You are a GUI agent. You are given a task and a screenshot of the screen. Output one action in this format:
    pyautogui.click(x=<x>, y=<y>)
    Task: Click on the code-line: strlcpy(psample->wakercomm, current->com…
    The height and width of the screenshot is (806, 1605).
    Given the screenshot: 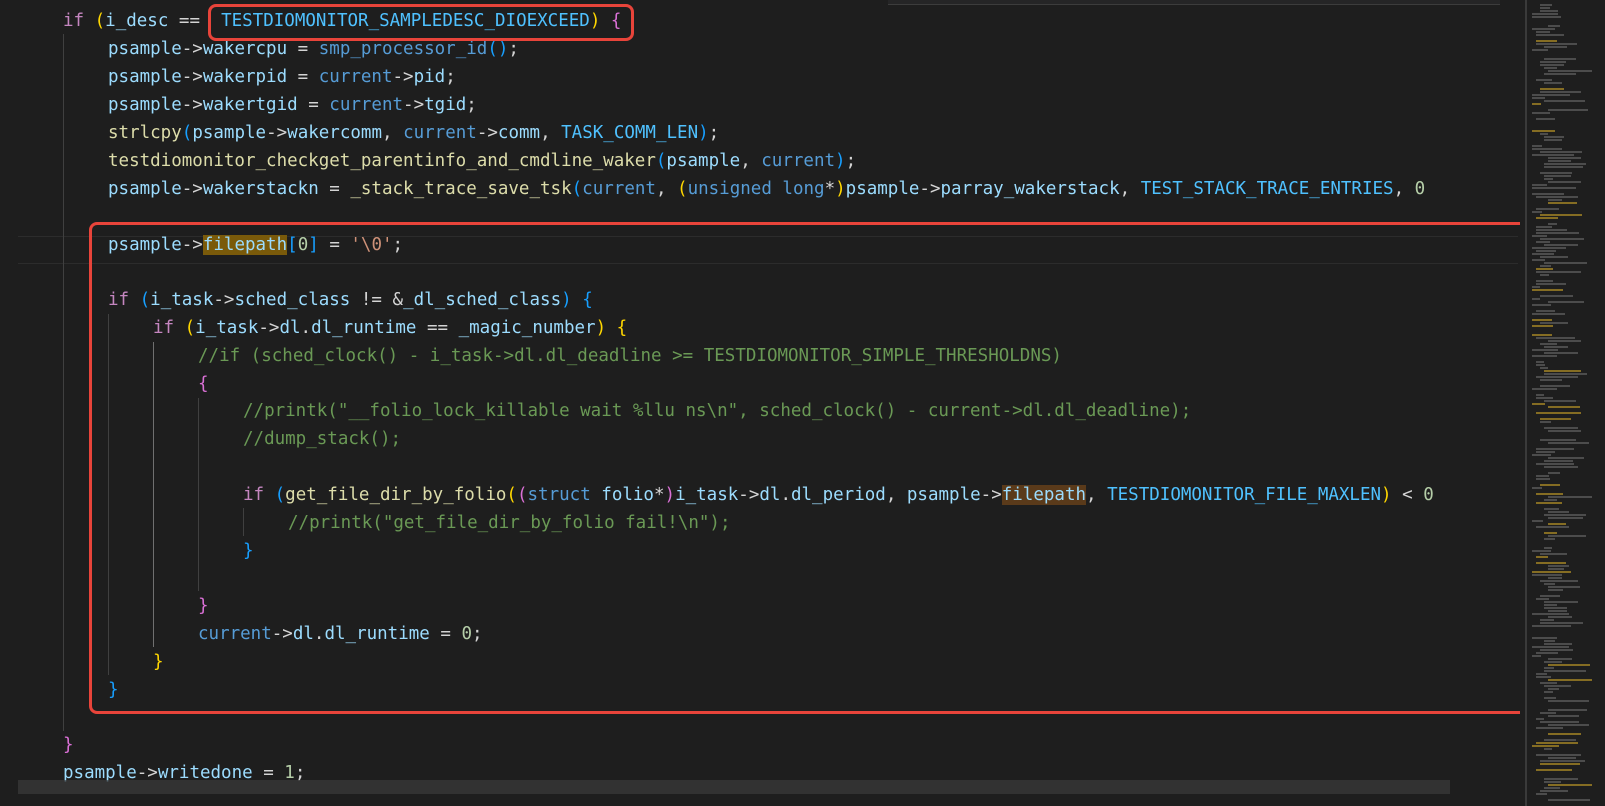 What is the action you would take?
    pyautogui.click(x=413, y=133)
    